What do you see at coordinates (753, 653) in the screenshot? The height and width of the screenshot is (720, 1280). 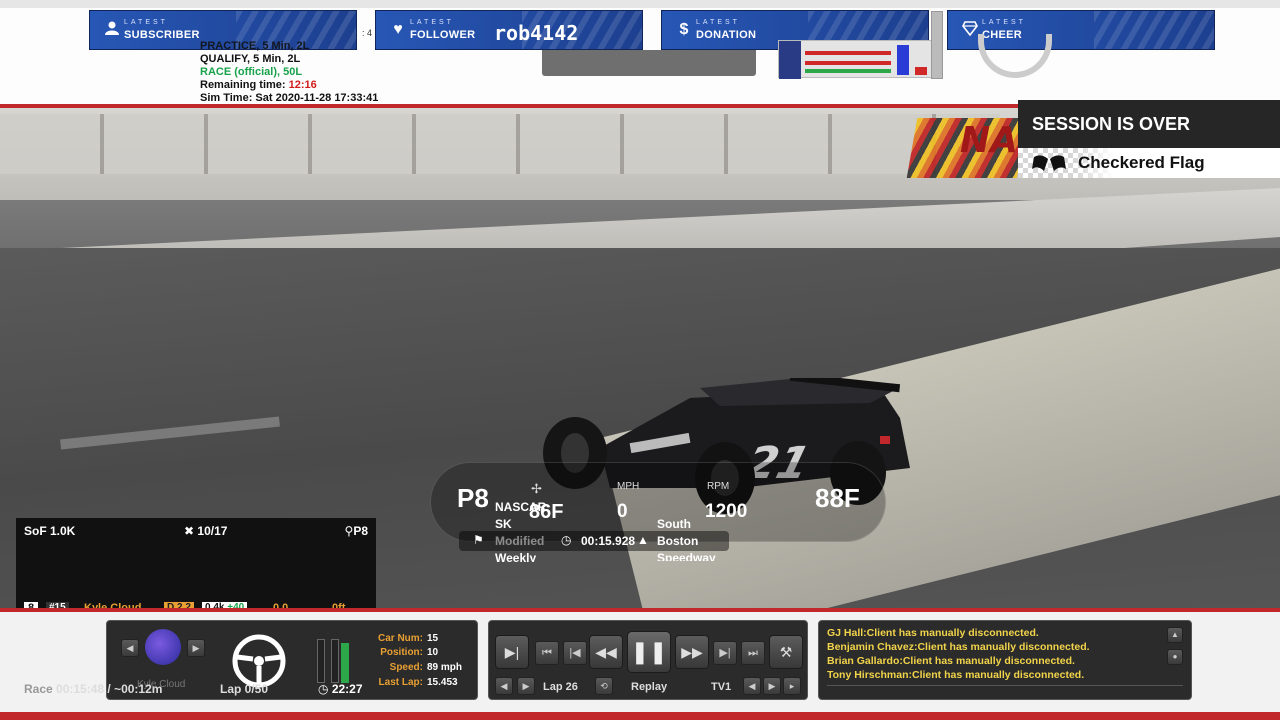 I see `to-end-button: ⏭` at bounding box center [753, 653].